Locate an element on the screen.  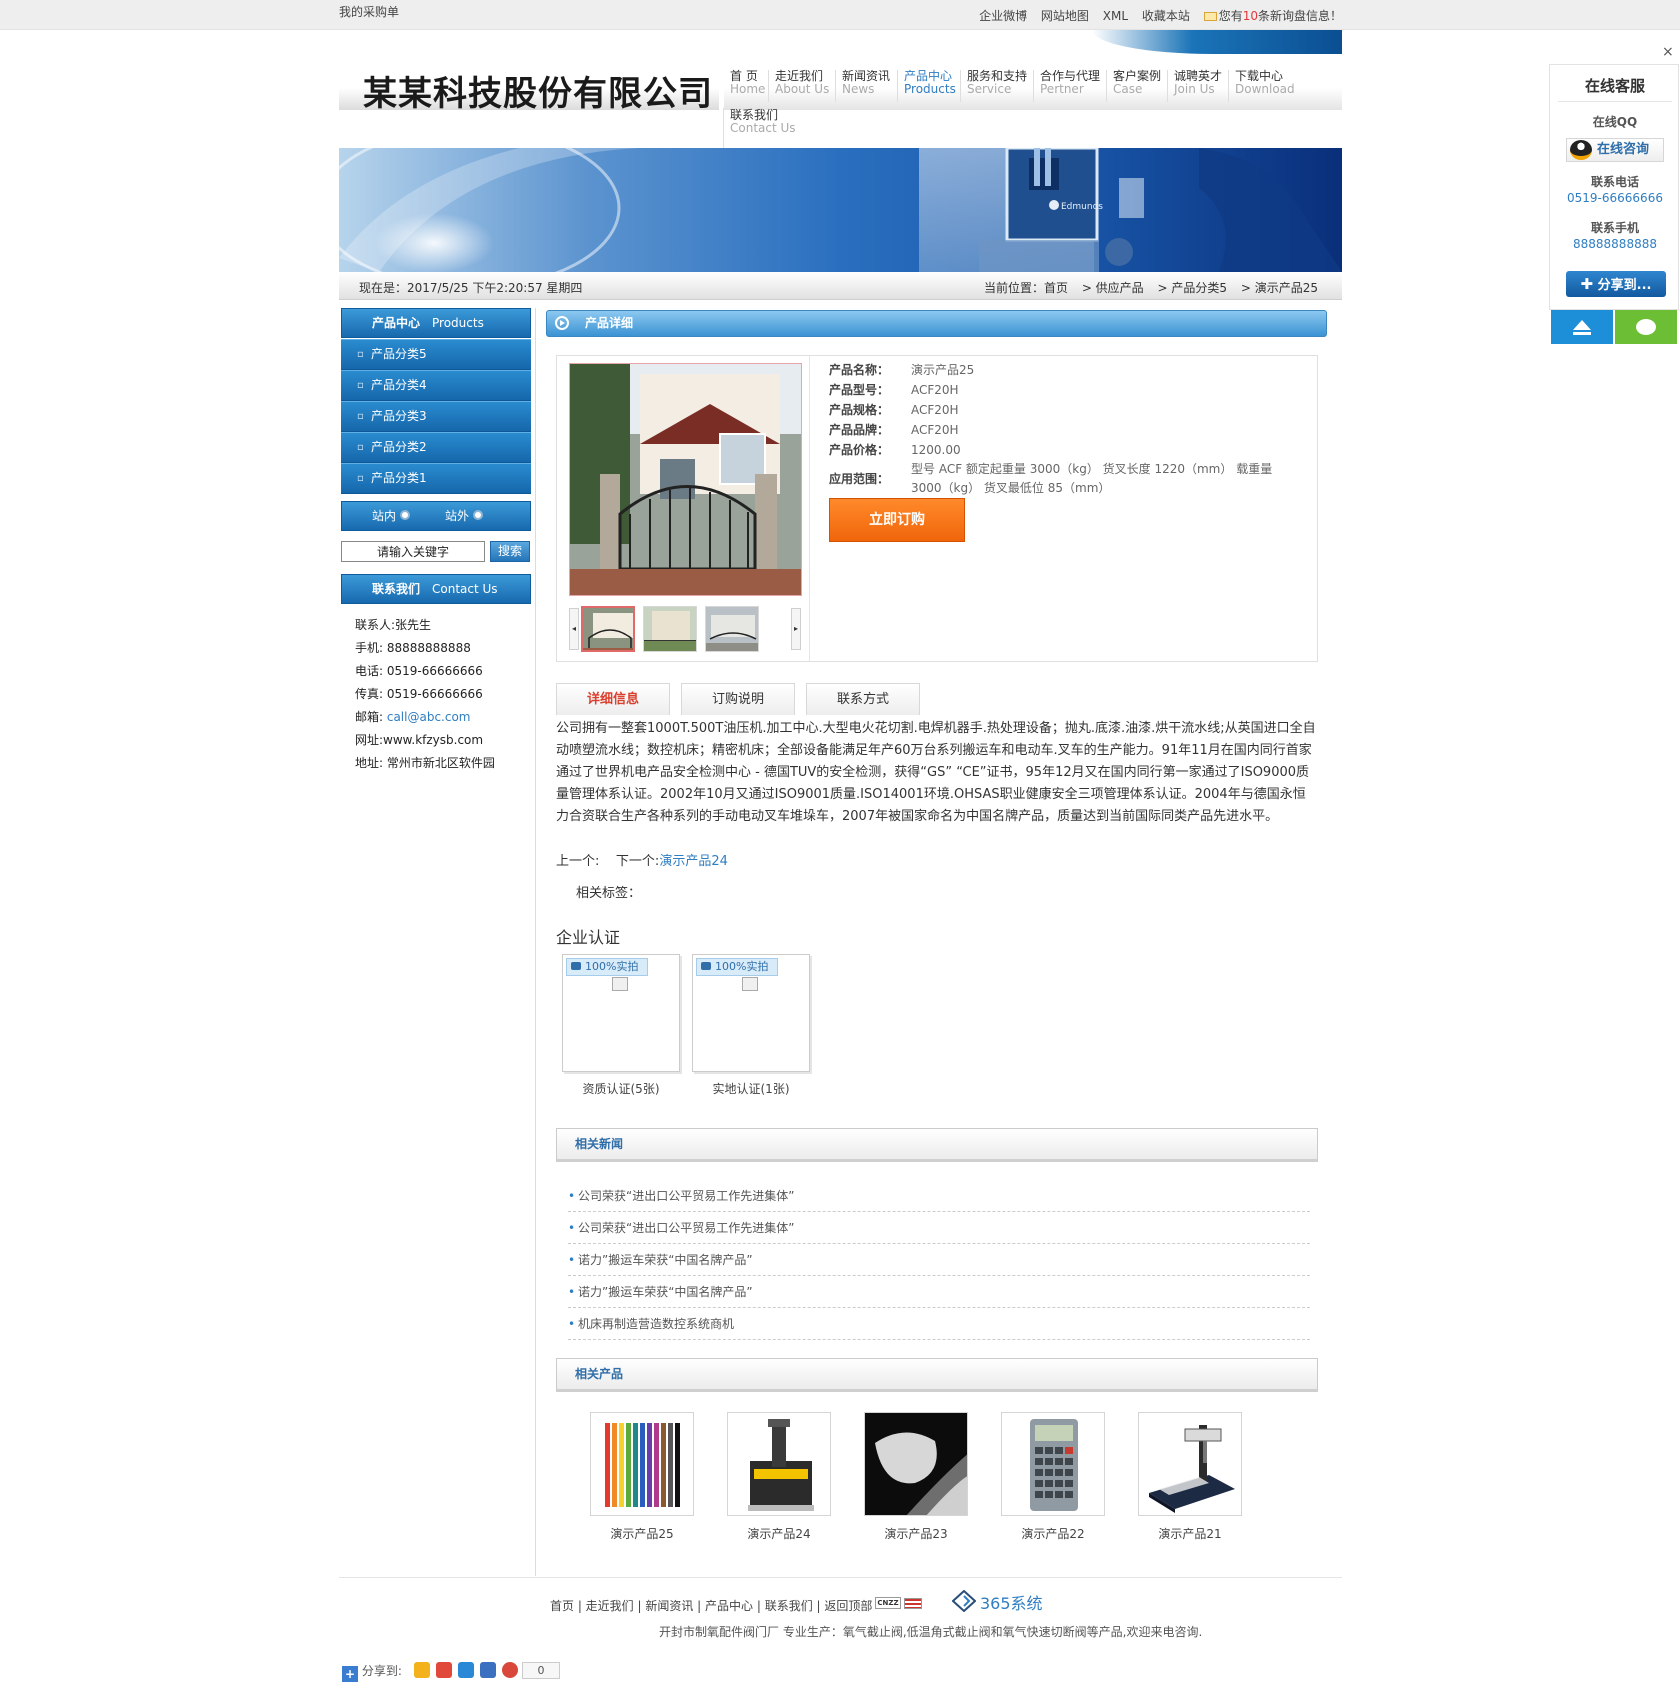
top-links: 企业微博 网站地图 XML 收藏本站 您有10条新询盘信息！ is located at coordinates (1155, 15).